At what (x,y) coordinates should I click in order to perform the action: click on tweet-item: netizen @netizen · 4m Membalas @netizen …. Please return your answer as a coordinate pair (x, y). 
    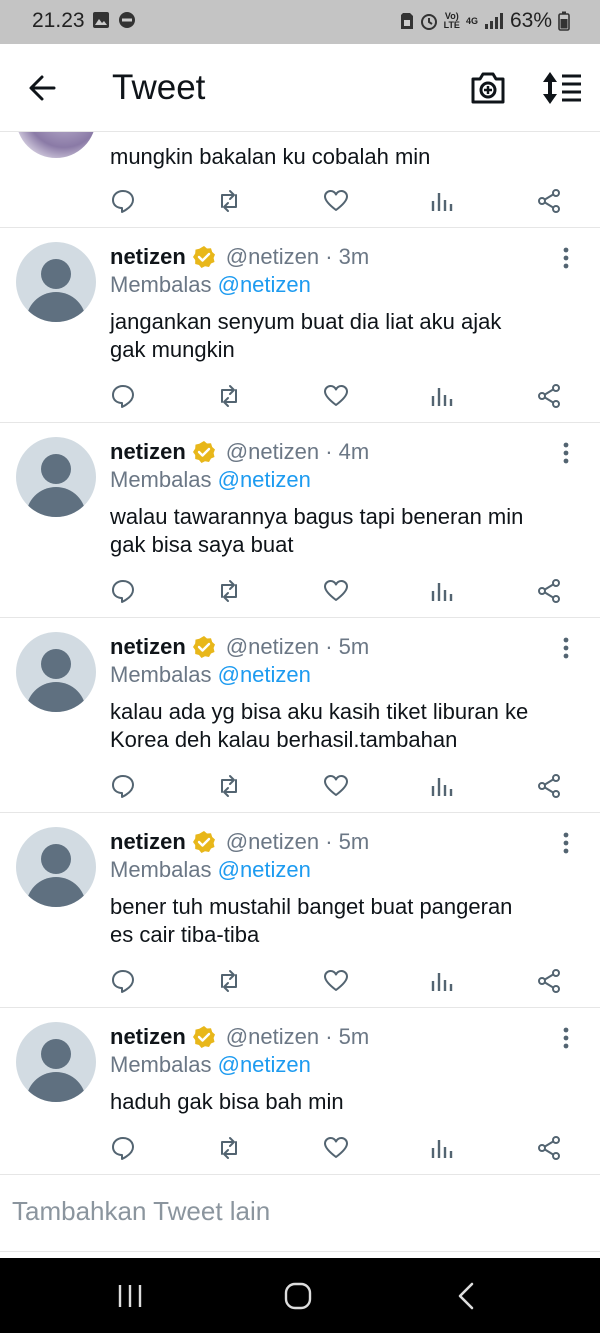
    Looking at the image, I should click on (300, 520).